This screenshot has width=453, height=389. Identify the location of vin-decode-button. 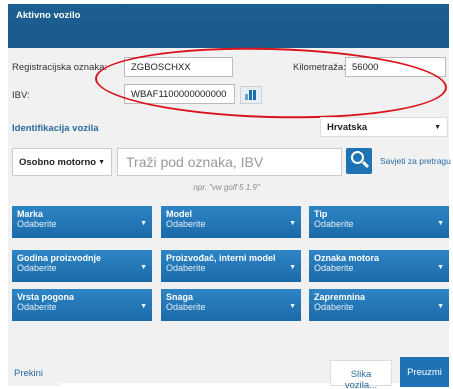
(251, 95).